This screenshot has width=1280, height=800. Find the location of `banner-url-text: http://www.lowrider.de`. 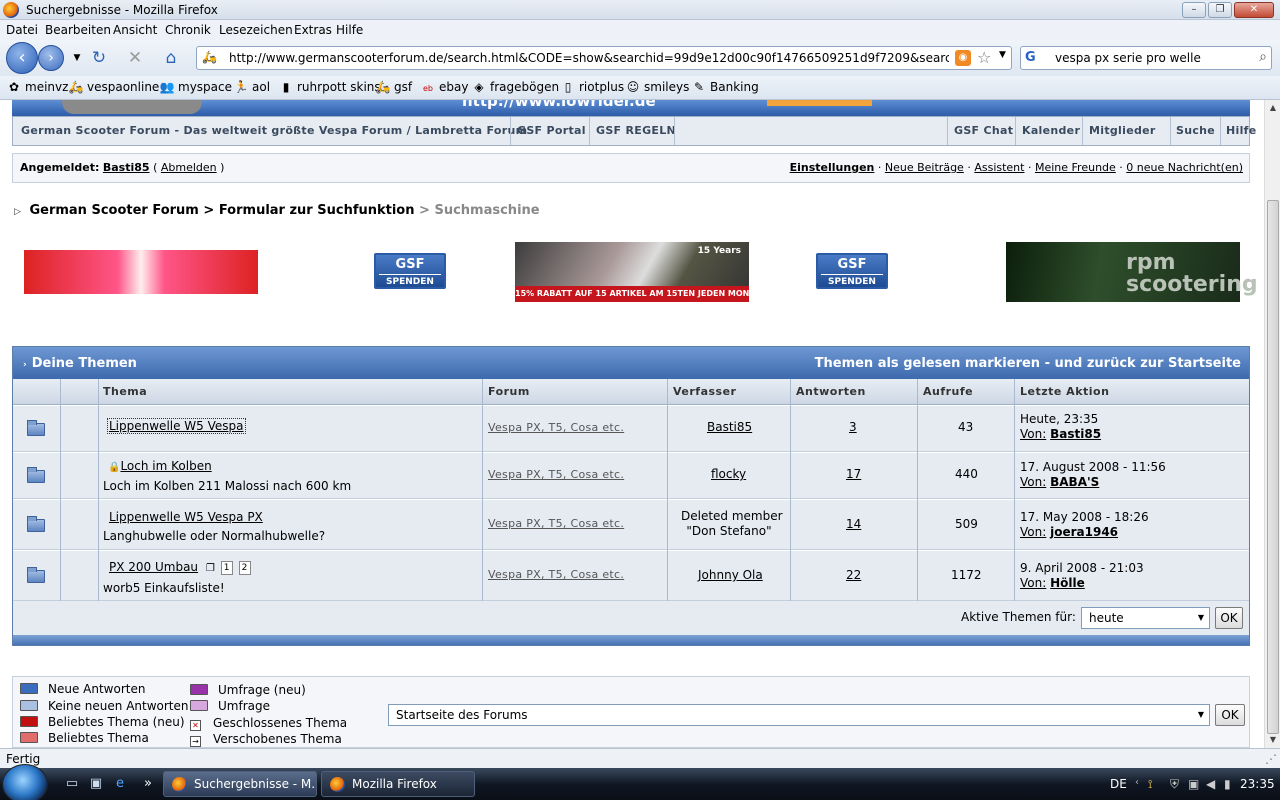

banner-url-text: http://www.lowrider.de is located at coordinates (572, 107).